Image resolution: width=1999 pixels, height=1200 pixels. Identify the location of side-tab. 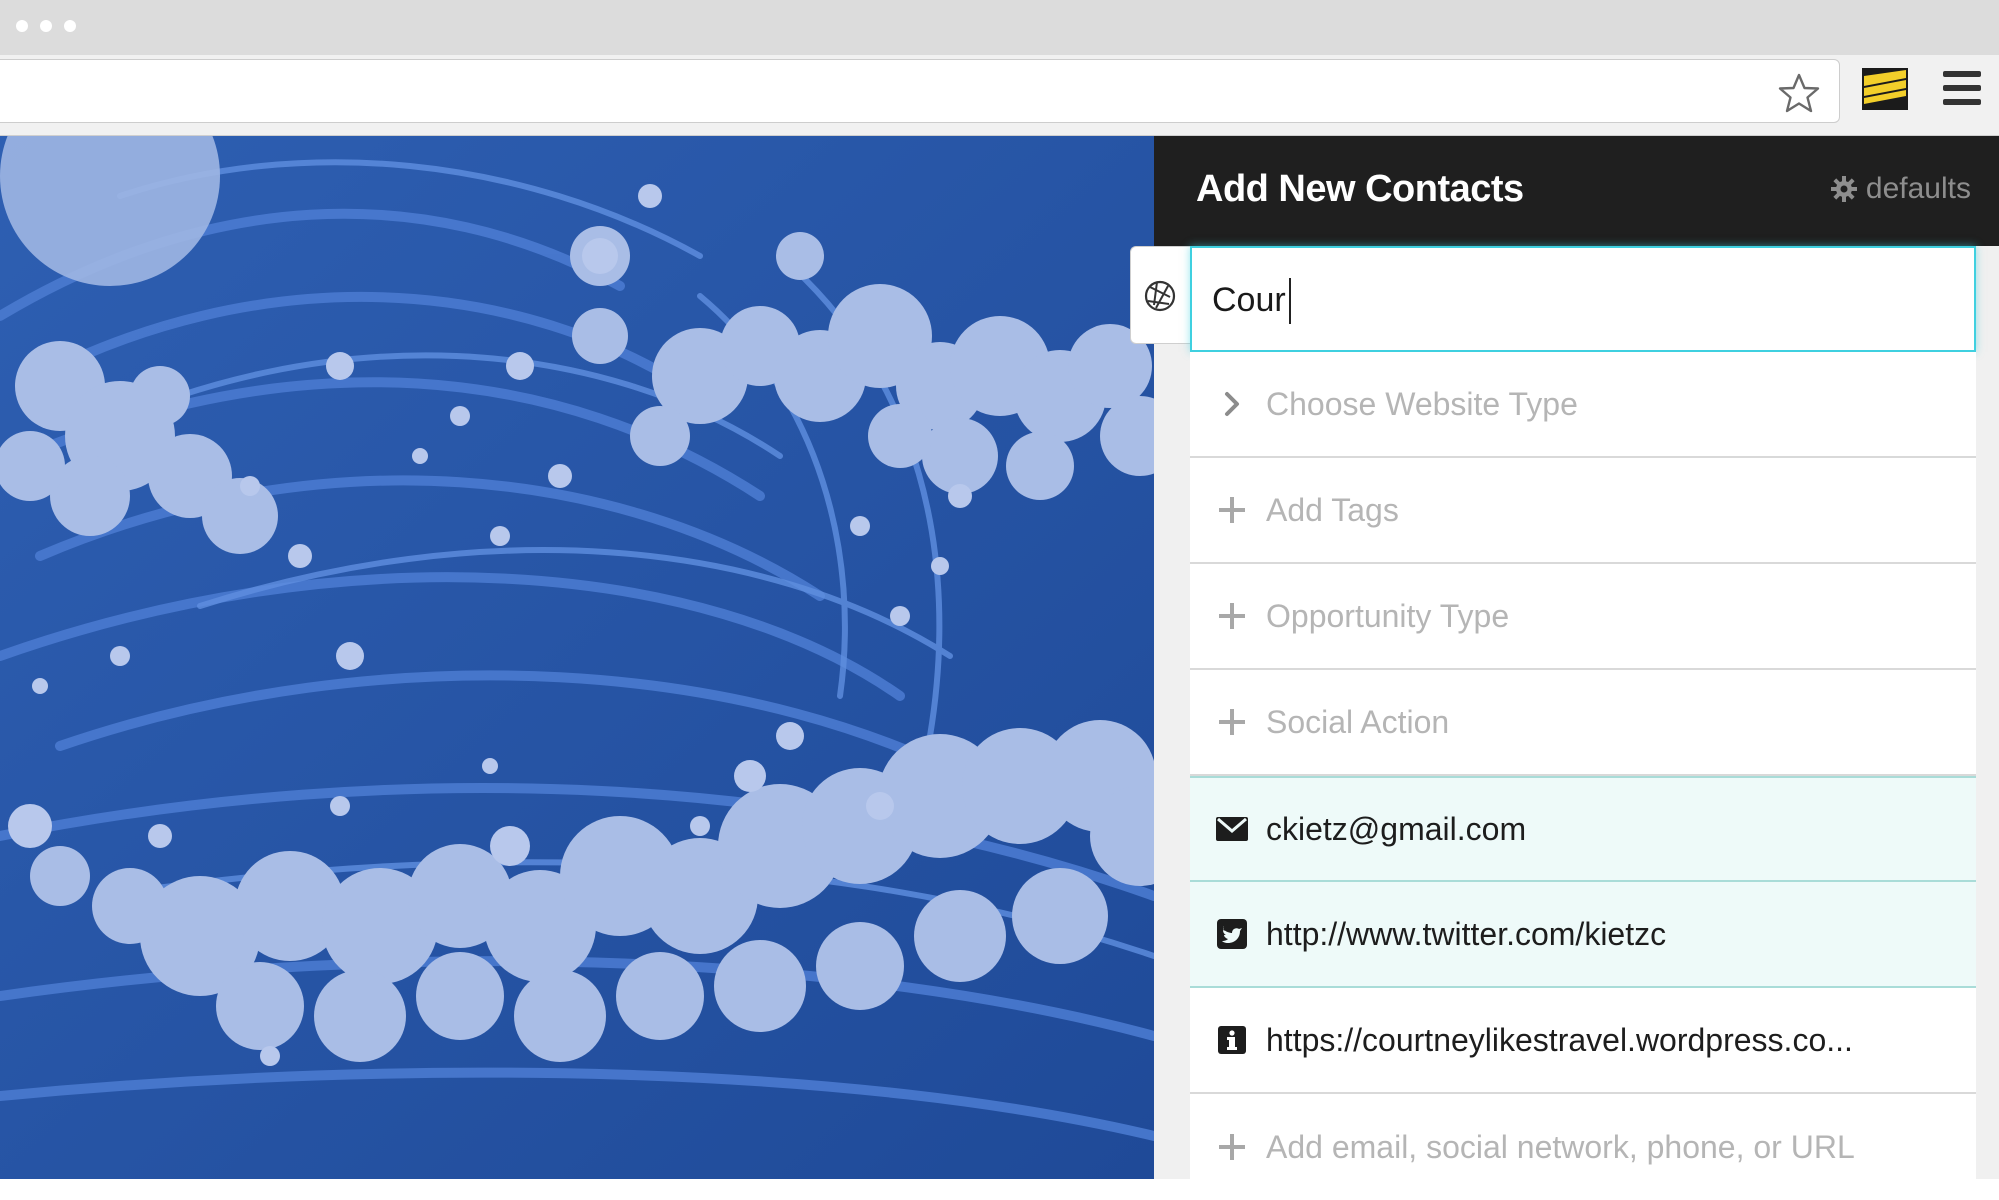
(1160, 295).